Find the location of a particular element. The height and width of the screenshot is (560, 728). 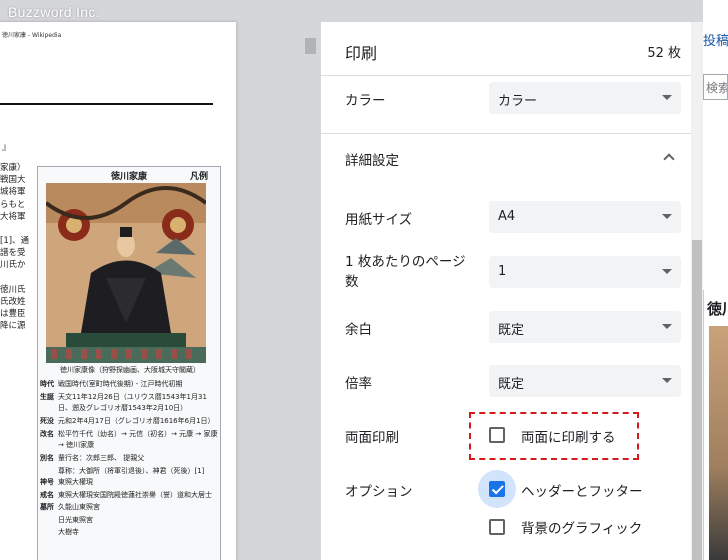

divider is located at coordinates (506, 133).